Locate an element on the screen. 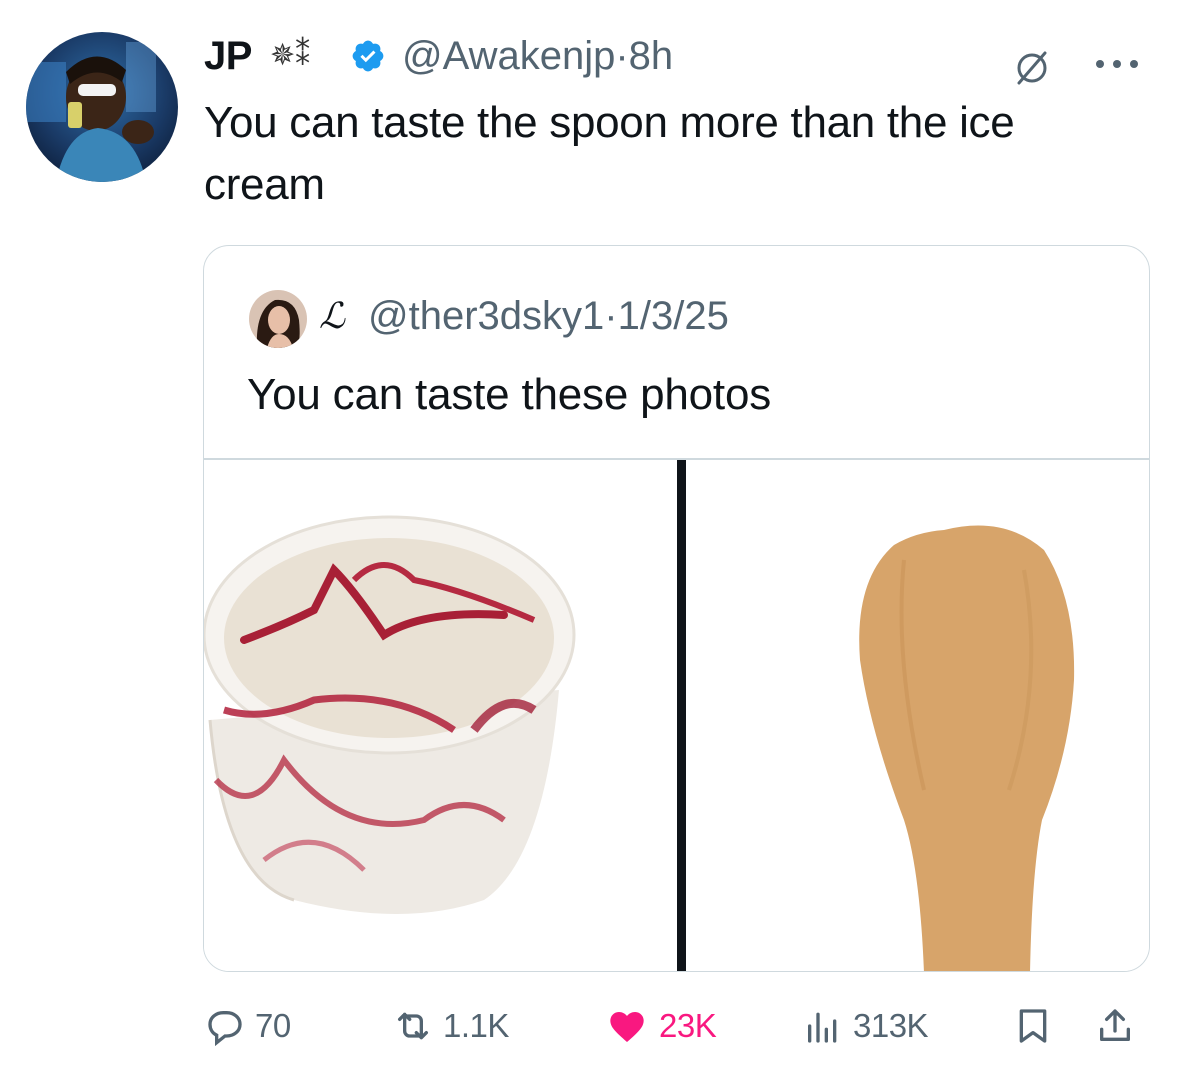 This screenshot has height=1066, width=1179. share-icon is located at coordinates (1115, 1025).